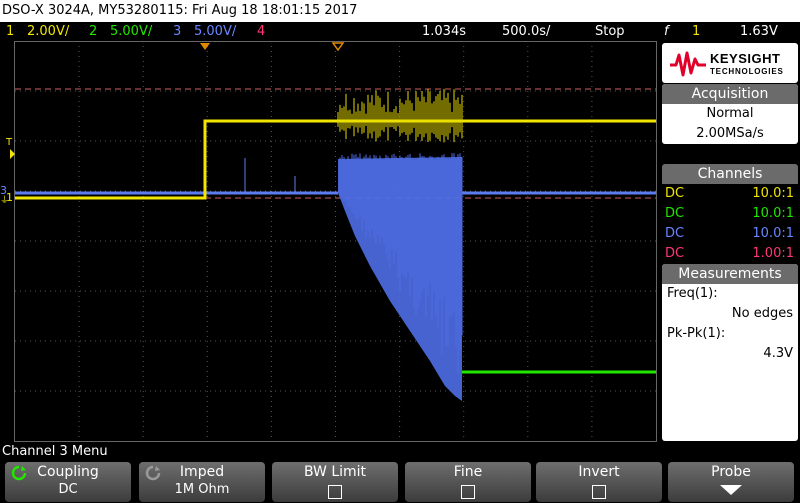 This screenshot has height=503, width=800. What do you see at coordinates (599, 472) in the screenshot?
I see `invert-label: Invert` at bounding box center [599, 472].